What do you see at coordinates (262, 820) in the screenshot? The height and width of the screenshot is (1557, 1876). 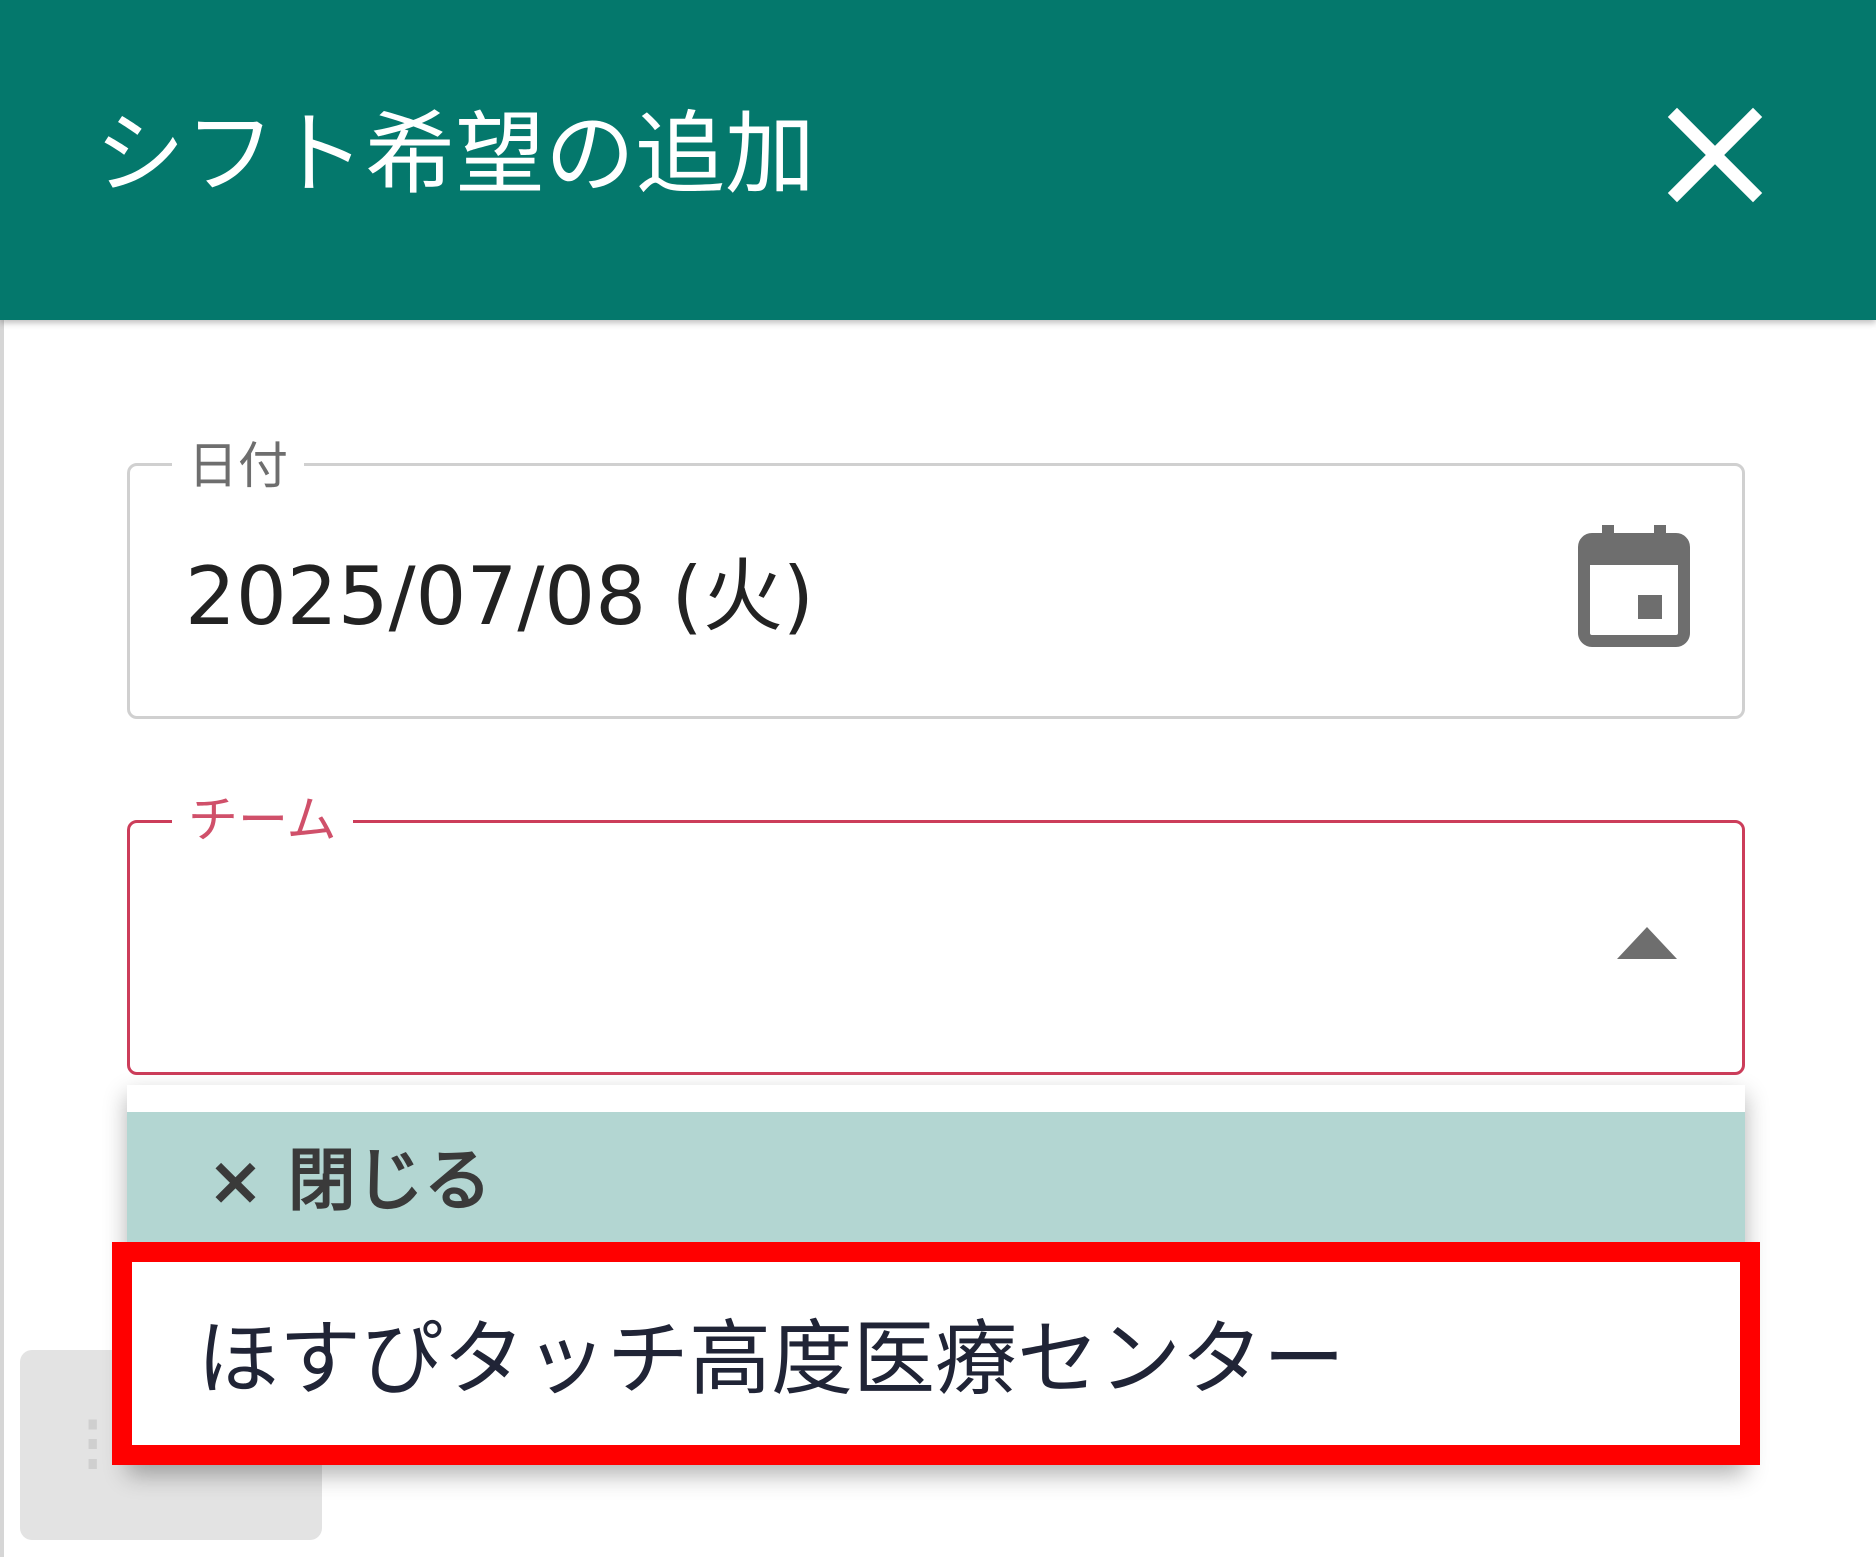 I see `team-select-label: チーム` at bounding box center [262, 820].